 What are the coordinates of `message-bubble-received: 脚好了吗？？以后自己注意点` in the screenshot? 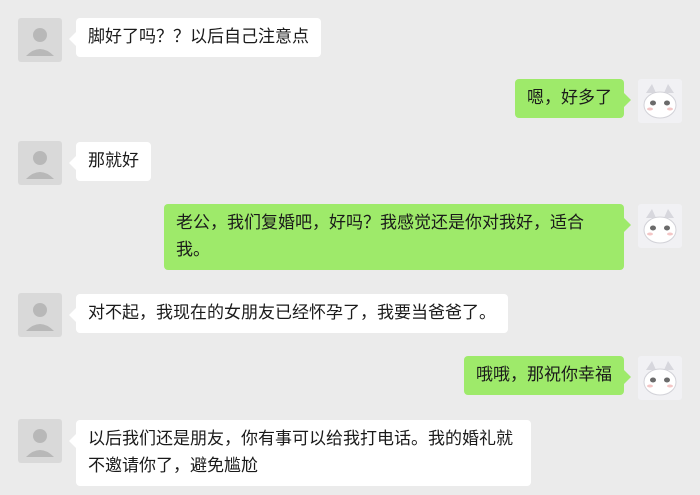 It's located at (195, 37).